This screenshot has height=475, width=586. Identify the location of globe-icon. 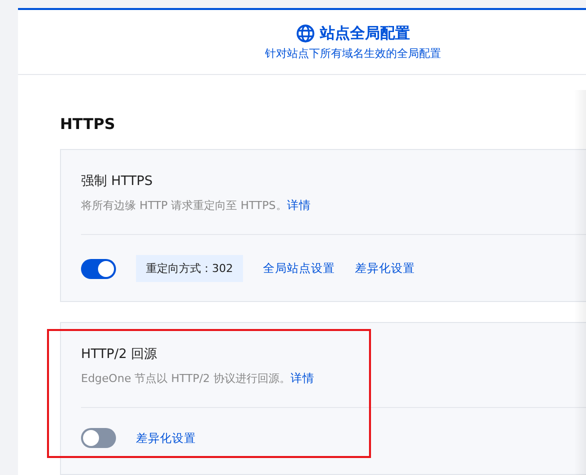
(305, 33).